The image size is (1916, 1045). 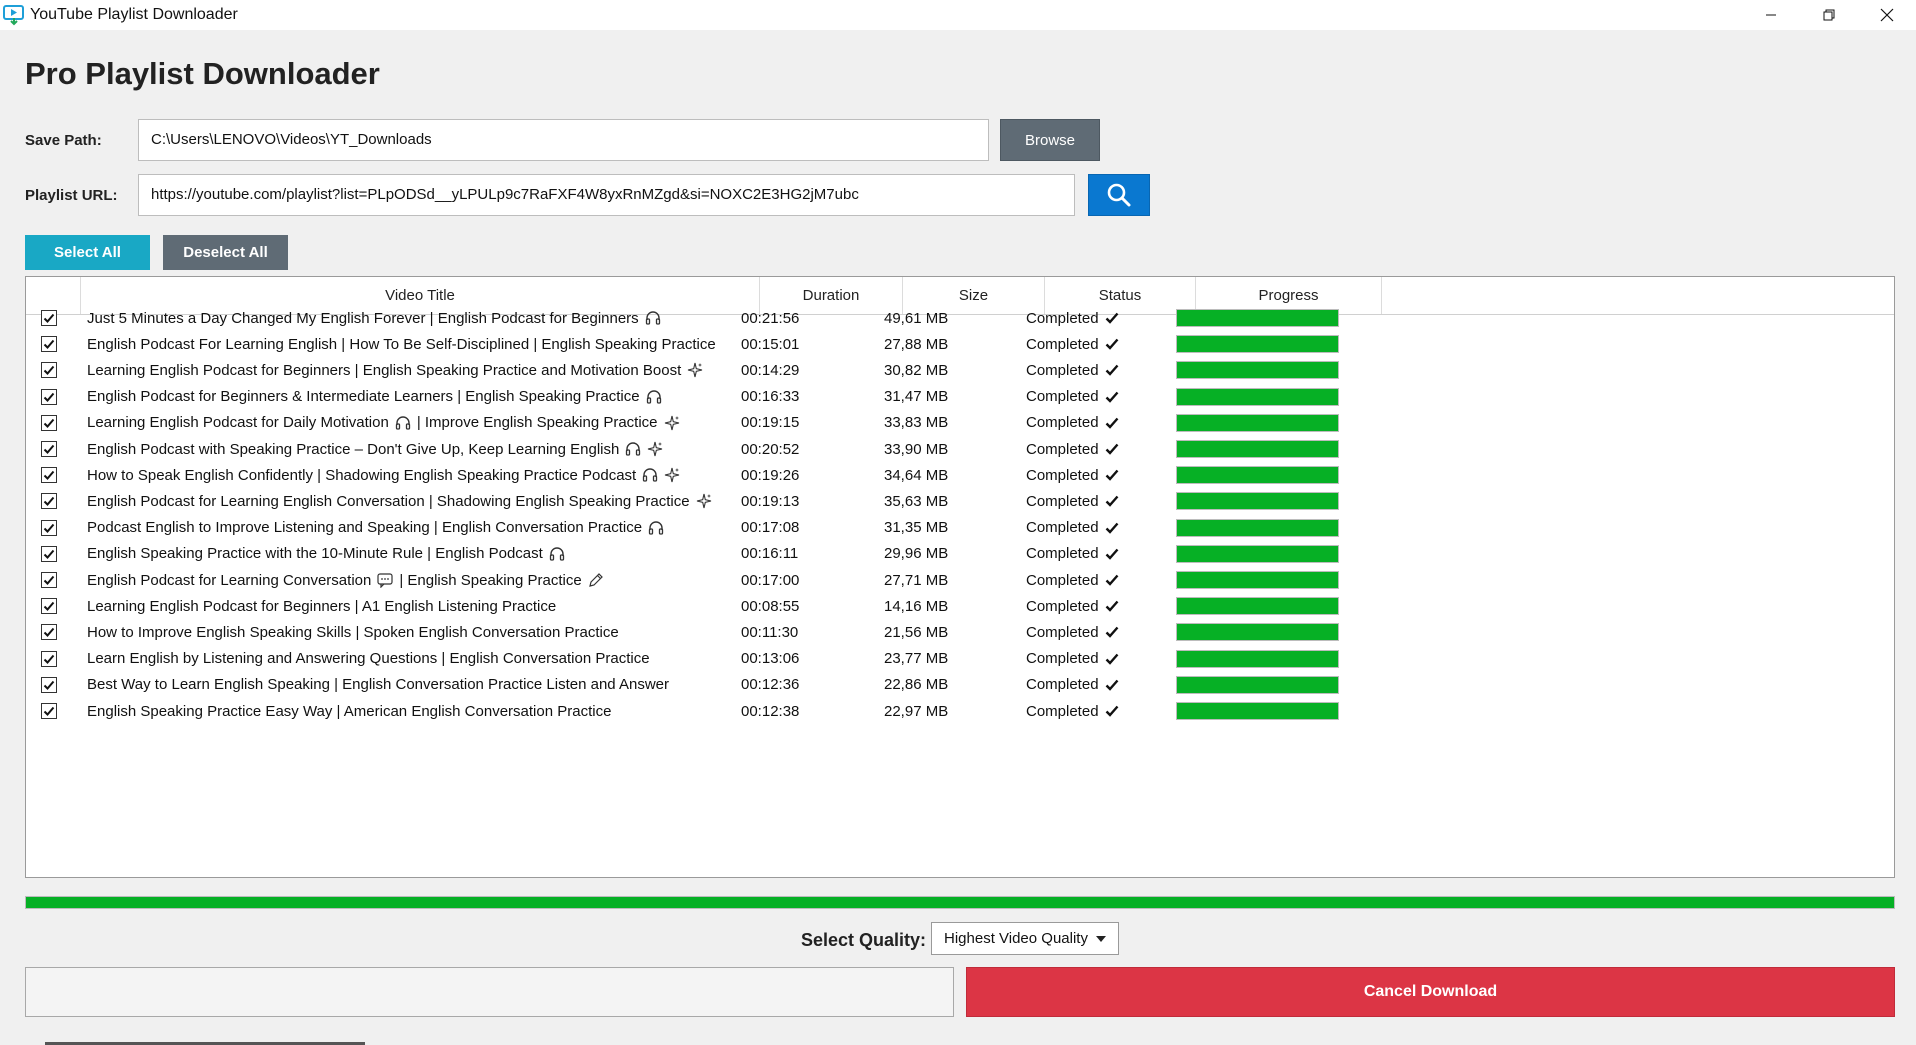 What do you see at coordinates (770, 449) in the screenshot?
I see `duration-cell: 00:20:52` at bounding box center [770, 449].